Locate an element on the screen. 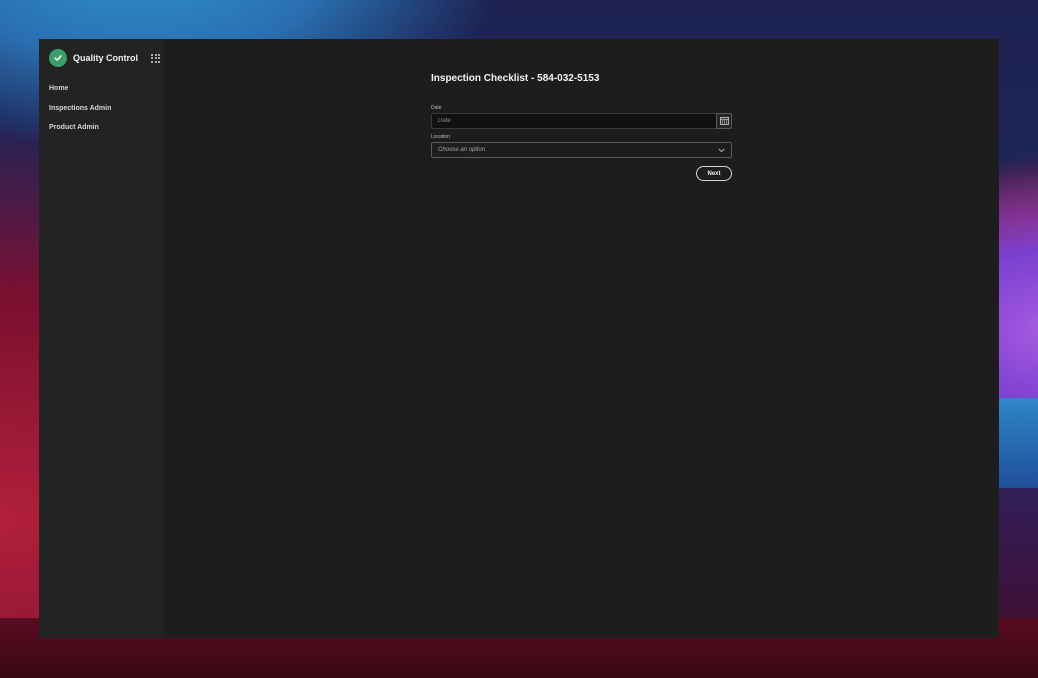  date-input is located at coordinates (573, 121).